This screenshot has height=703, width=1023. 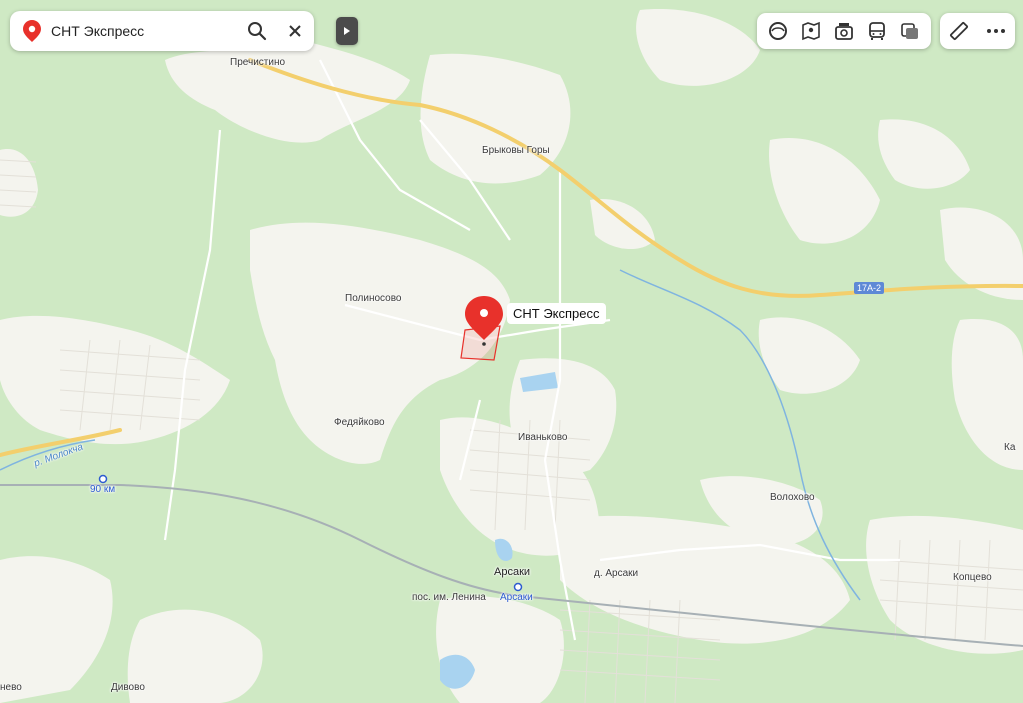 I want to click on place-label: Арсаки, so click(x=512, y=572).